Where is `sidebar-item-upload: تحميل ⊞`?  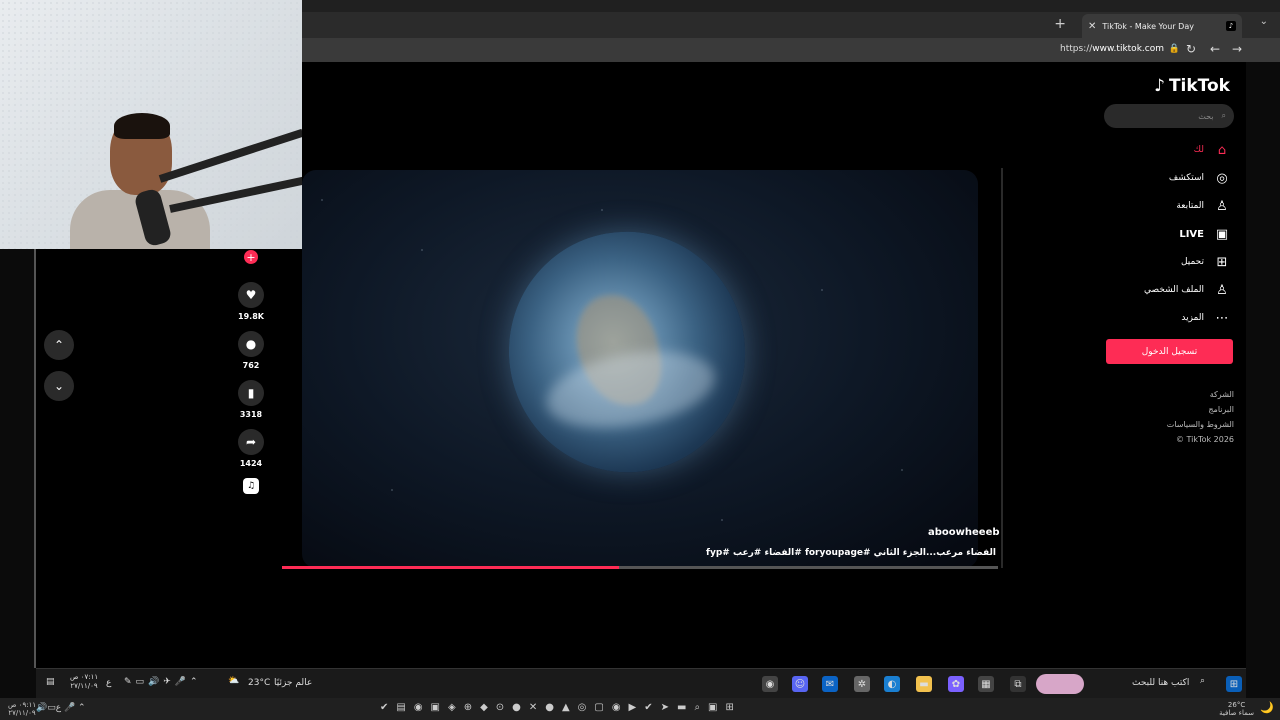 sidebar-item-upload: تحميل ⊞ is located at coordinates (1205, 262).